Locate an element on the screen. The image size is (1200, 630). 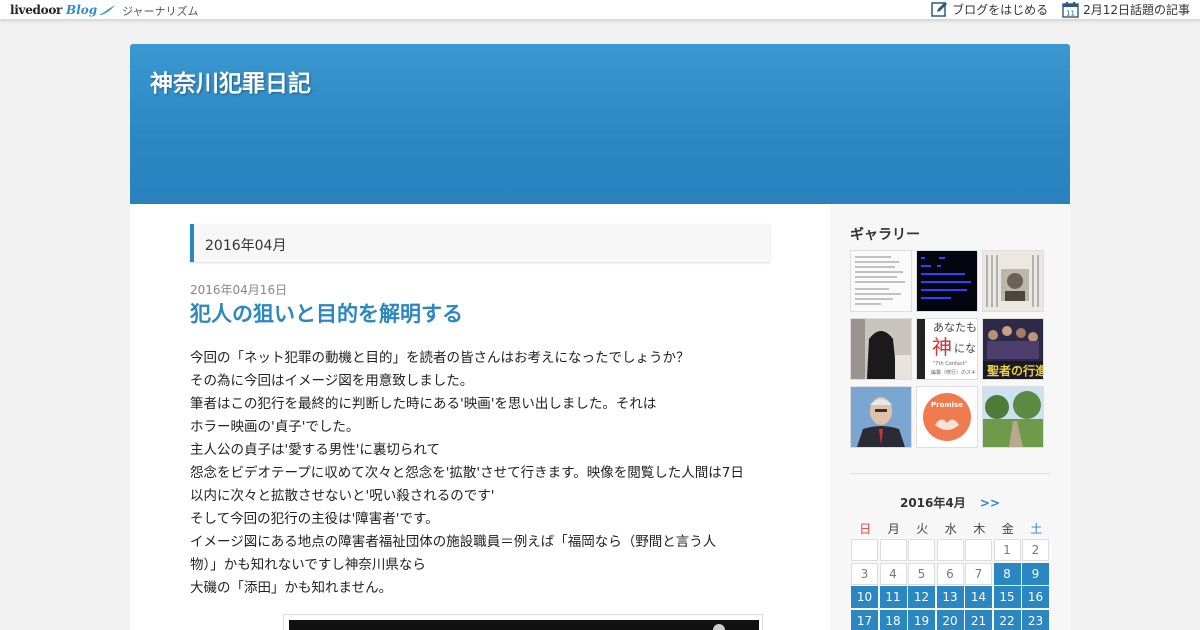
post-body-line: 主人公の貞子は'愛する男性'に裏切られて is located at coordinates (315, 450).